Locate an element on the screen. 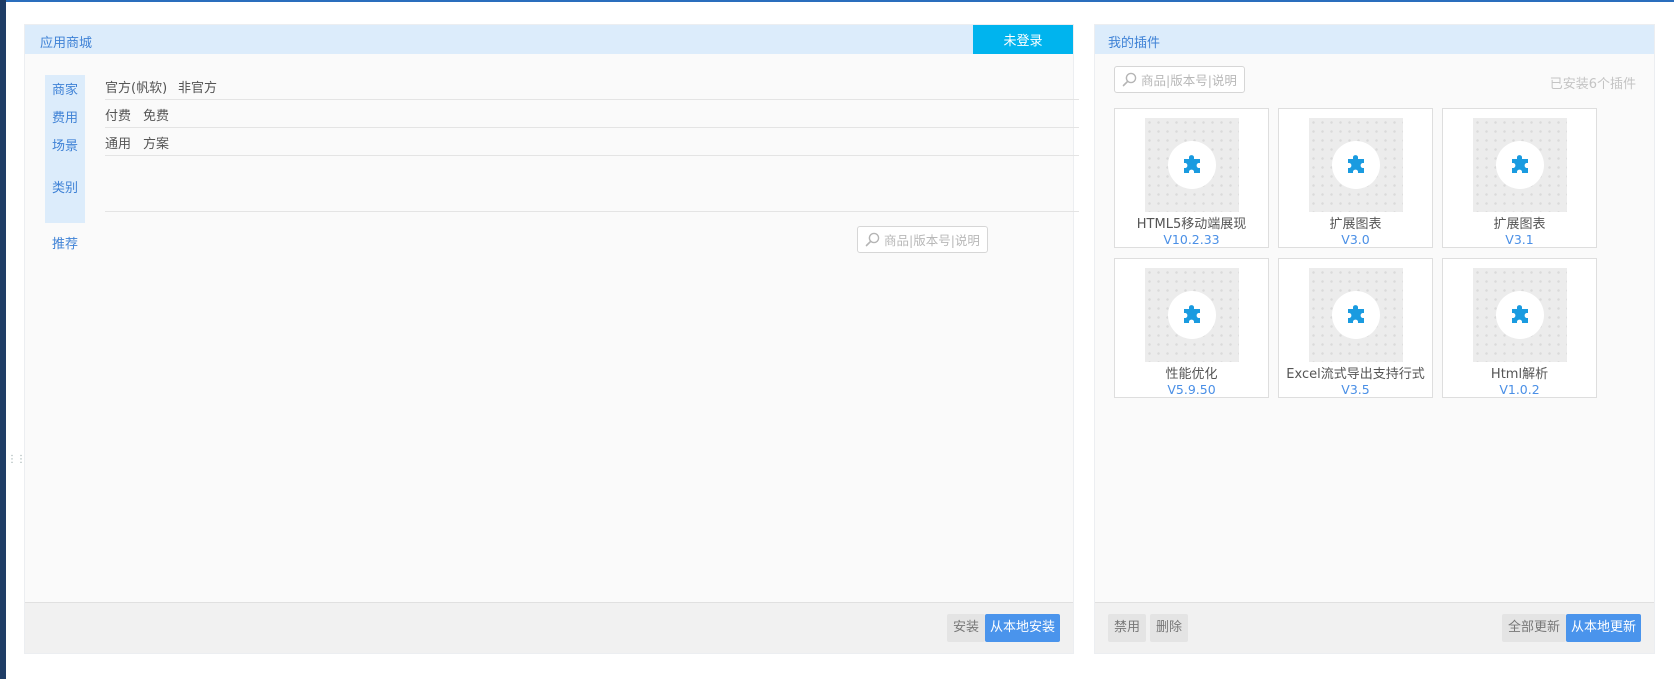  drag-handle-icon: ⋮⋮ is located at coordinates (16, 464).